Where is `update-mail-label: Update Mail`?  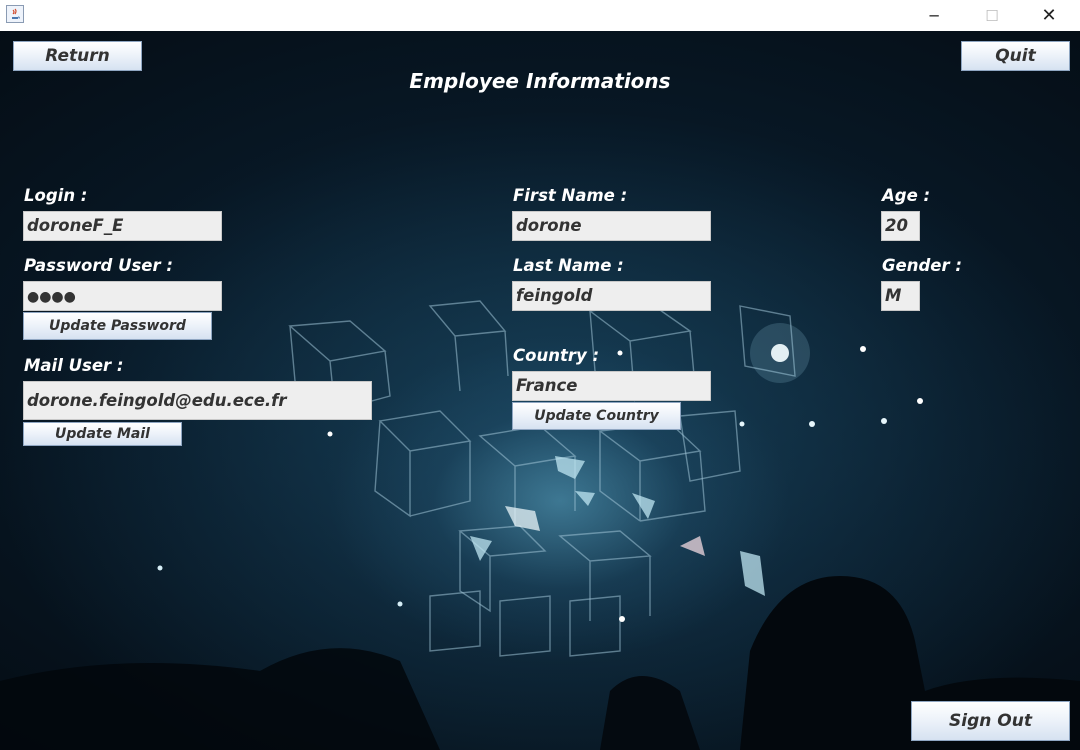 update-mail-label: Update Mail is located at coordinates (102, 434).